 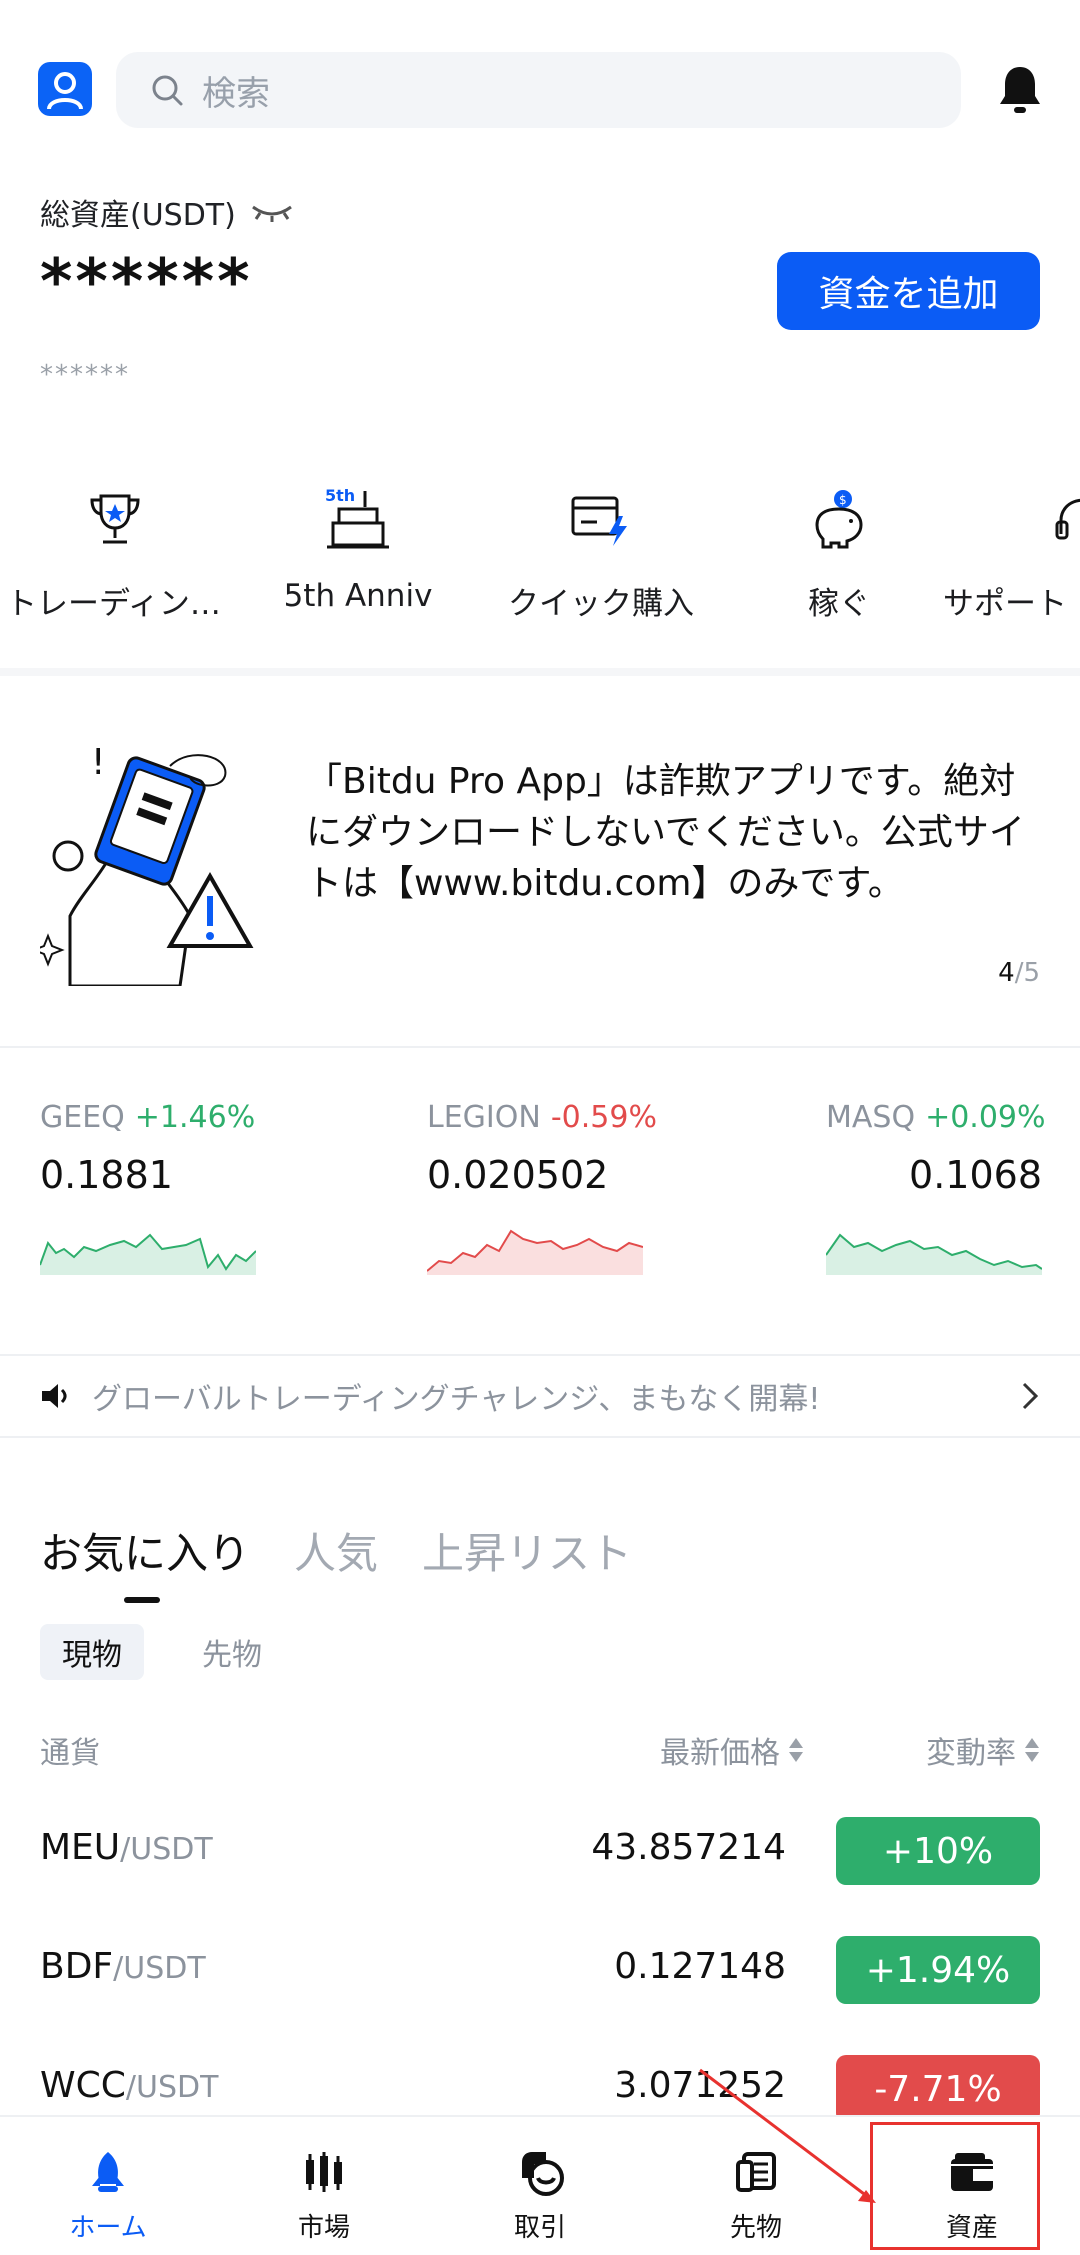 What do you see at coordinates (54, 1396) in the screenshot?
I see `speaker-icon` at bounding box center [54, 1396].